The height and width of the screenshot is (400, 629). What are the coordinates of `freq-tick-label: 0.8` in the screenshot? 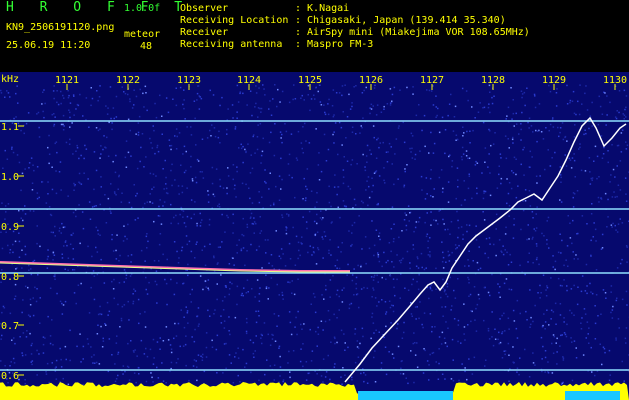 It's located at (10, 277).